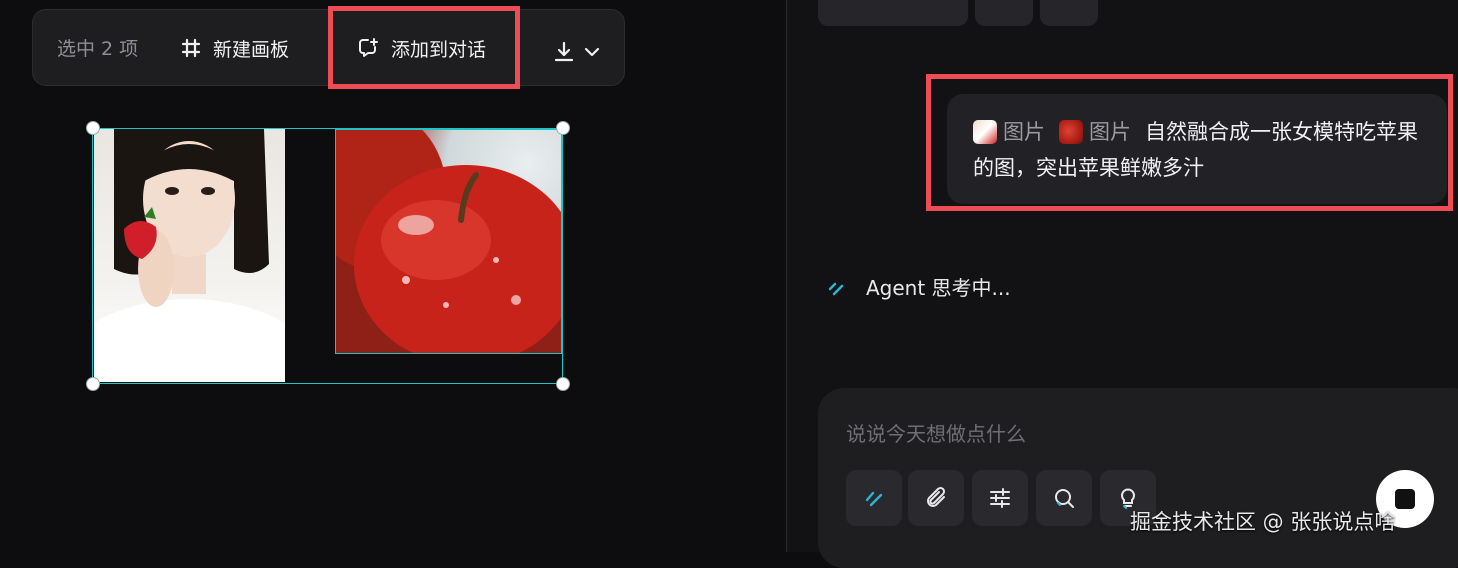 The height and width of the screenshot is (568, 1458). I want to click on resize-handle-bottom-left, so click(93, 384).